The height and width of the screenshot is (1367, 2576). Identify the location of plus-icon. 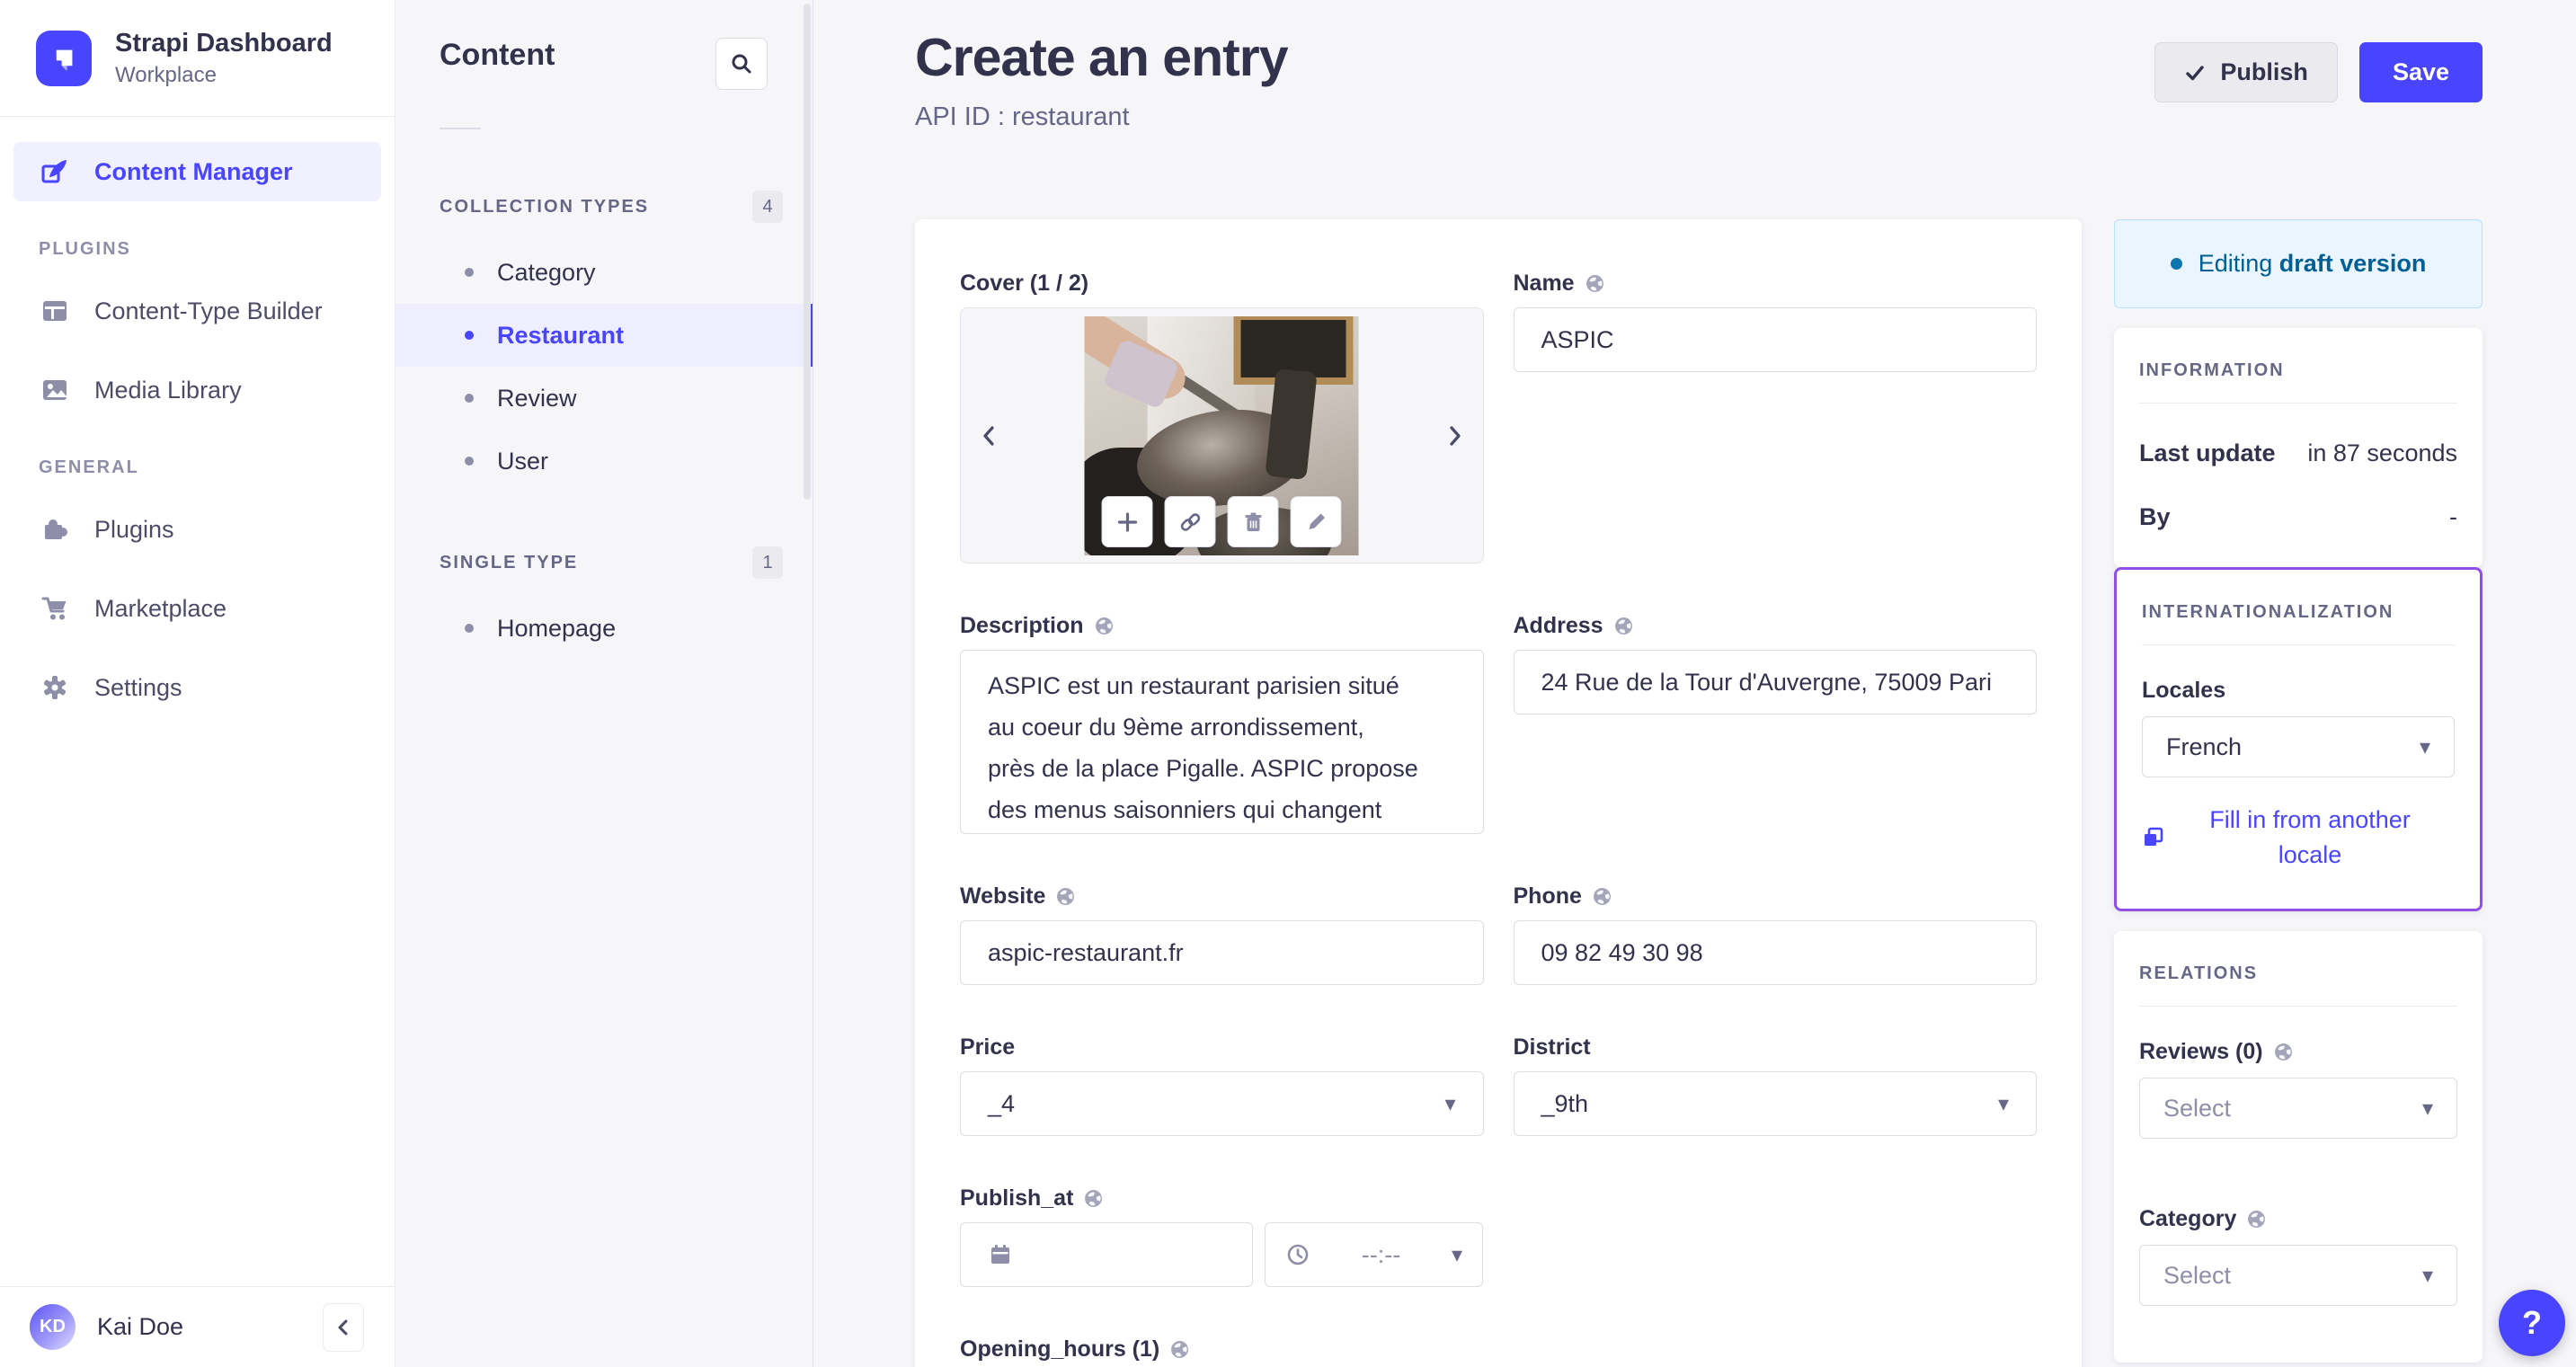
(1127, 521).